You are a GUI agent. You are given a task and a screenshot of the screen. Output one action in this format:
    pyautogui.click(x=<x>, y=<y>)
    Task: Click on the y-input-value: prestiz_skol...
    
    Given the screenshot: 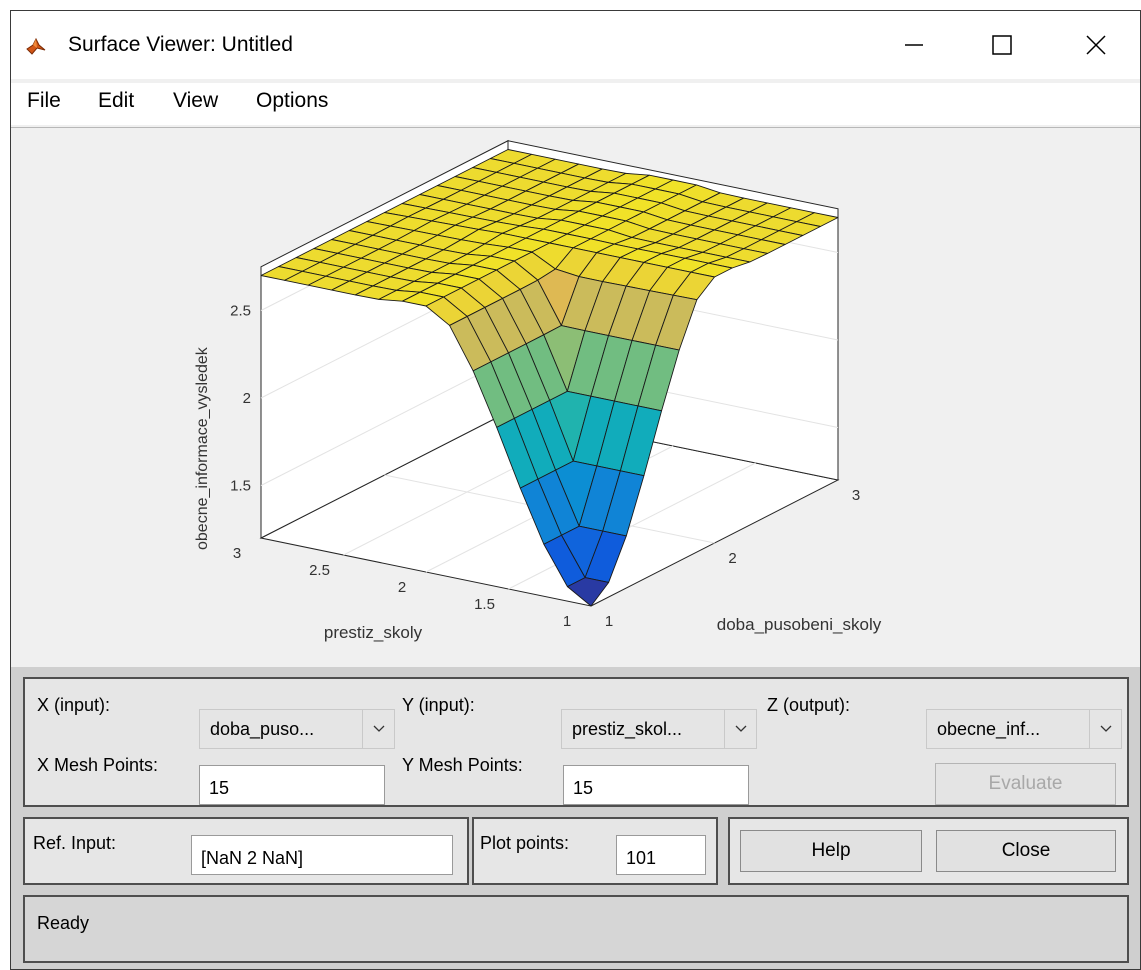 What is the action you would take?
    pyautogui.click(x=627, y=729)
    